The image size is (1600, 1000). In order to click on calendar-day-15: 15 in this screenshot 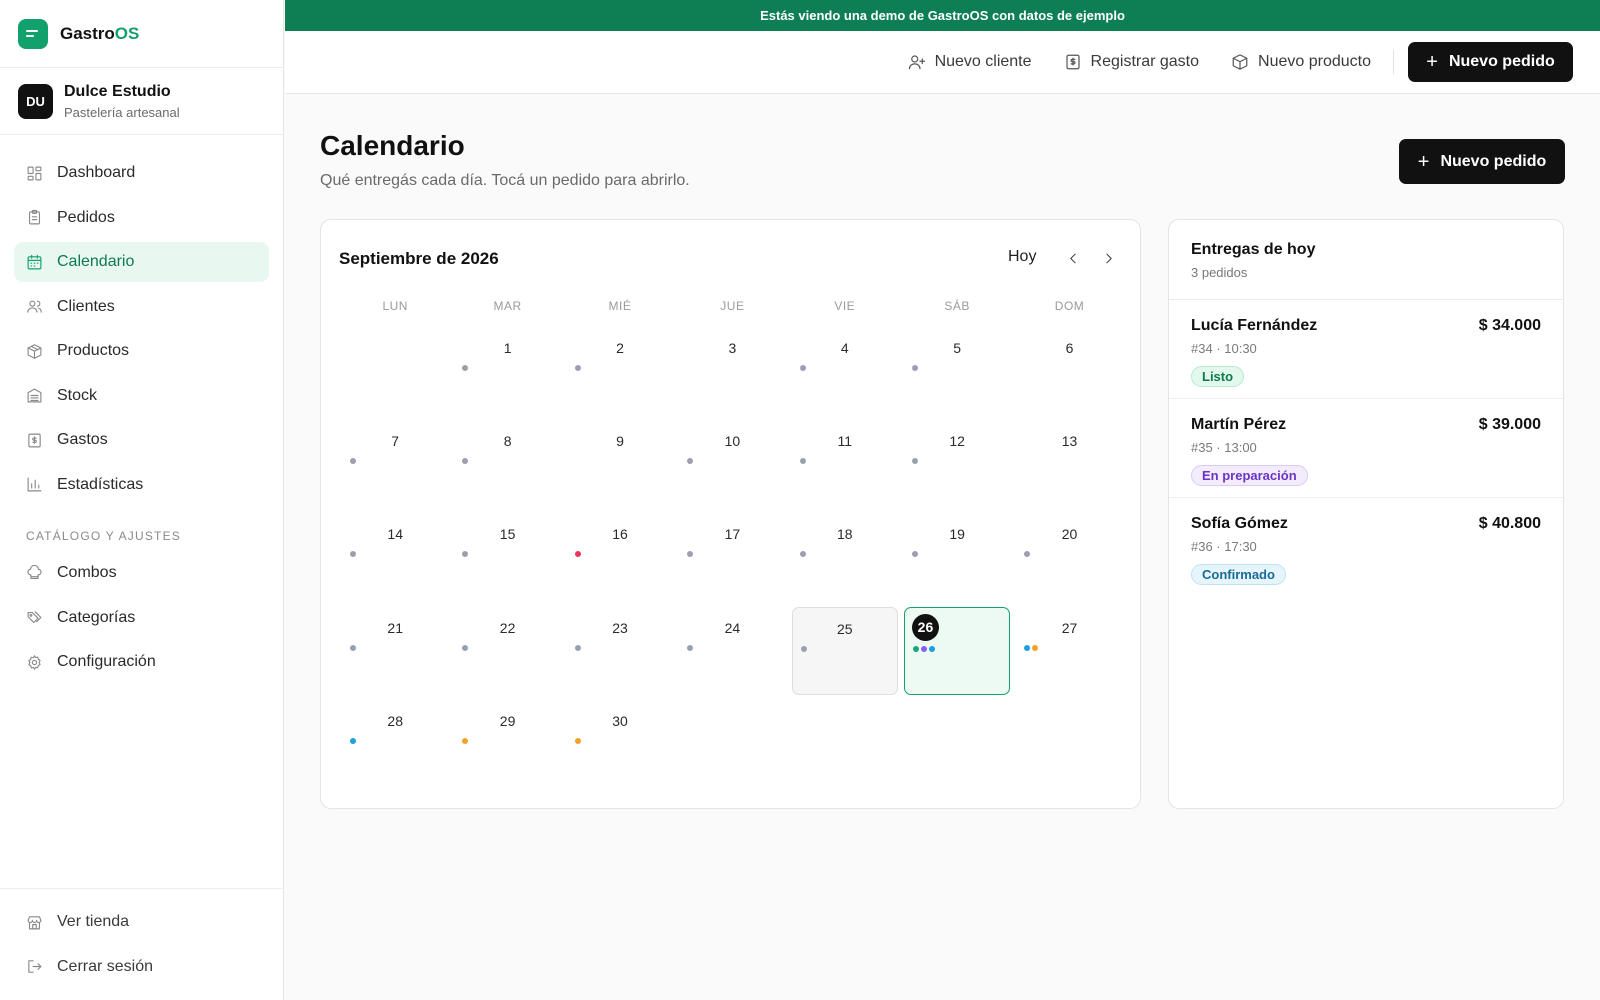, I will do `click(507, 557)`.